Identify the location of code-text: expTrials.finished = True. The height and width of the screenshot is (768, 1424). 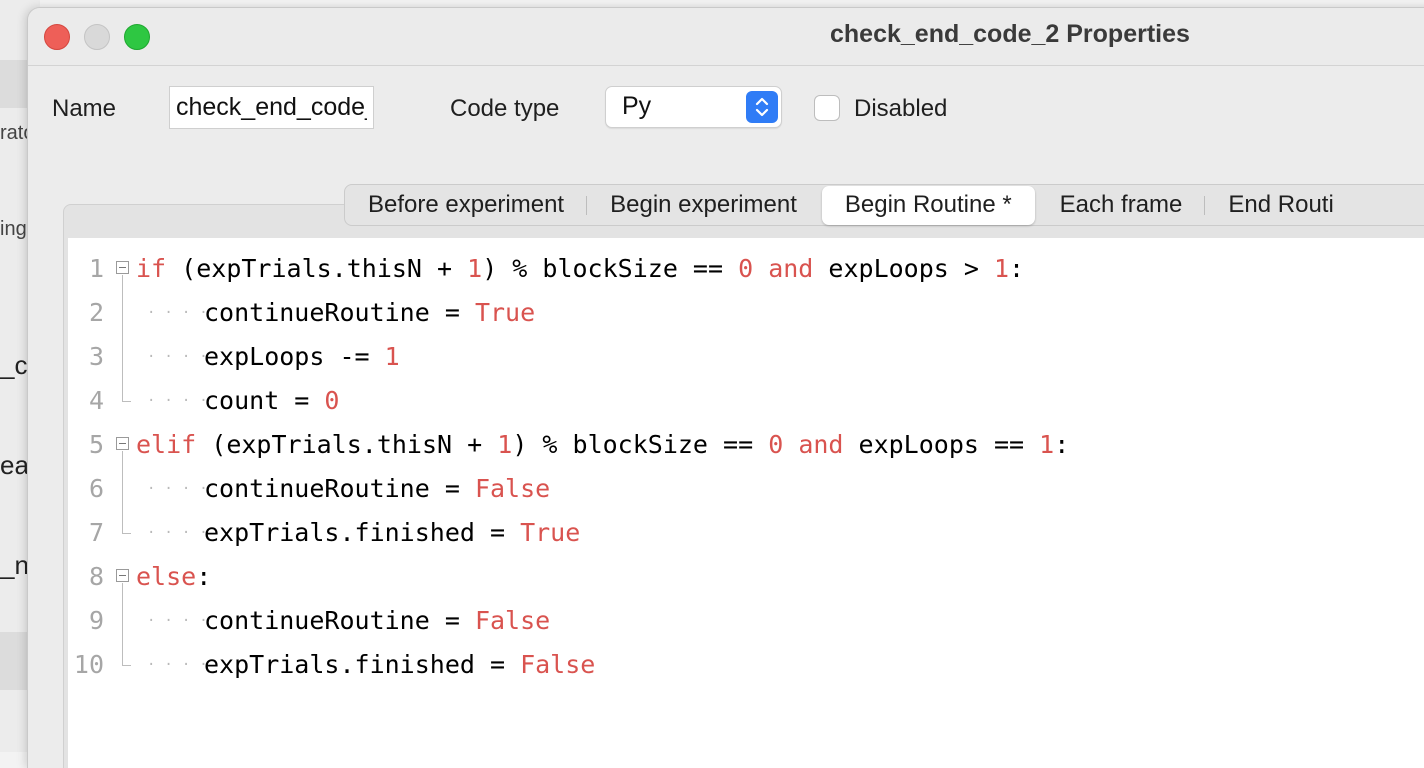
(392, 533).